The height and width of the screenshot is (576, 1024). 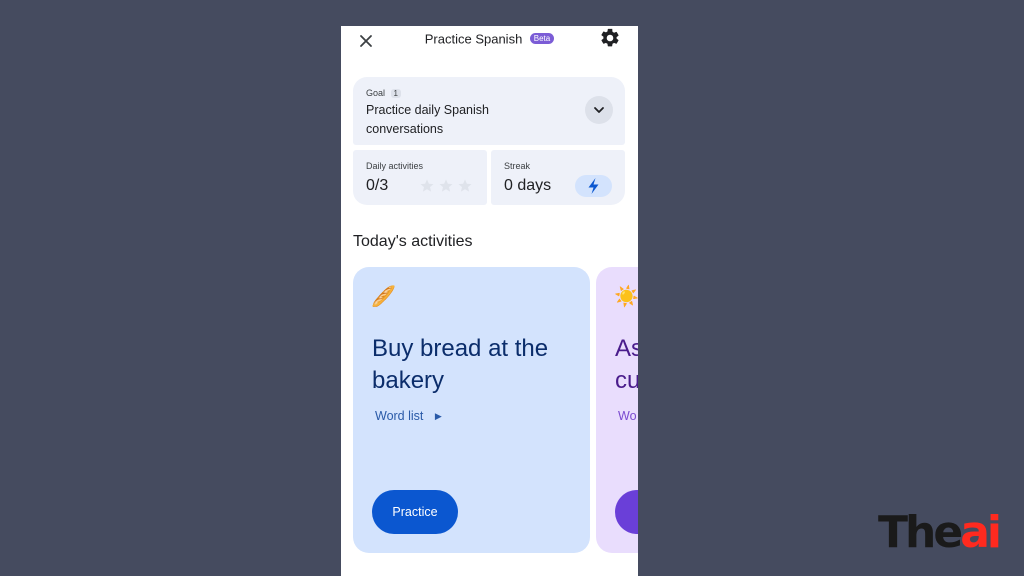 I want to click on watermark-part-1: The, so click(x=920, y=532).